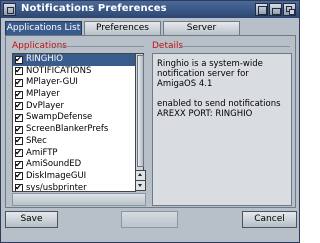 This screenshot has width=320, height=243. Describe the element at coordinates (59, 70) in the screenshot. I see `list-item-label: NOTIFICATIONS` at that location.